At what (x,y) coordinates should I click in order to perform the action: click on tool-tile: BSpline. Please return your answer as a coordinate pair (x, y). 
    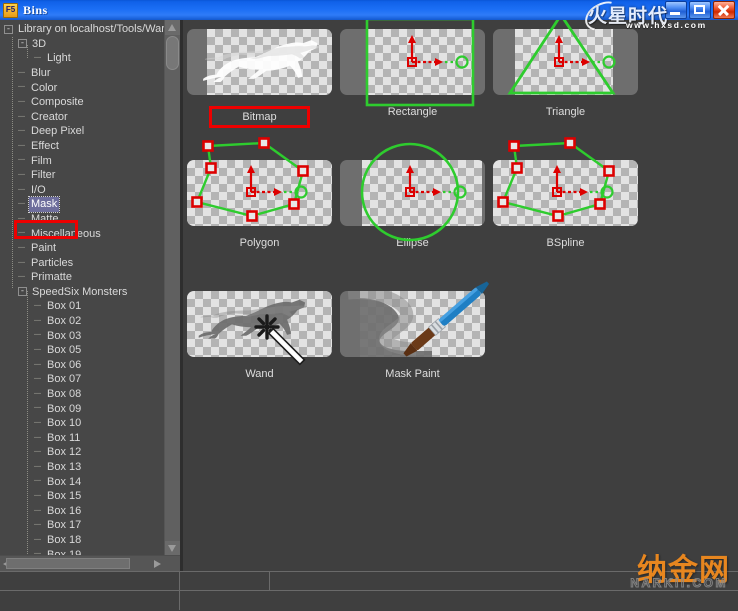
    Looking at the image, I should click on (565, 193).